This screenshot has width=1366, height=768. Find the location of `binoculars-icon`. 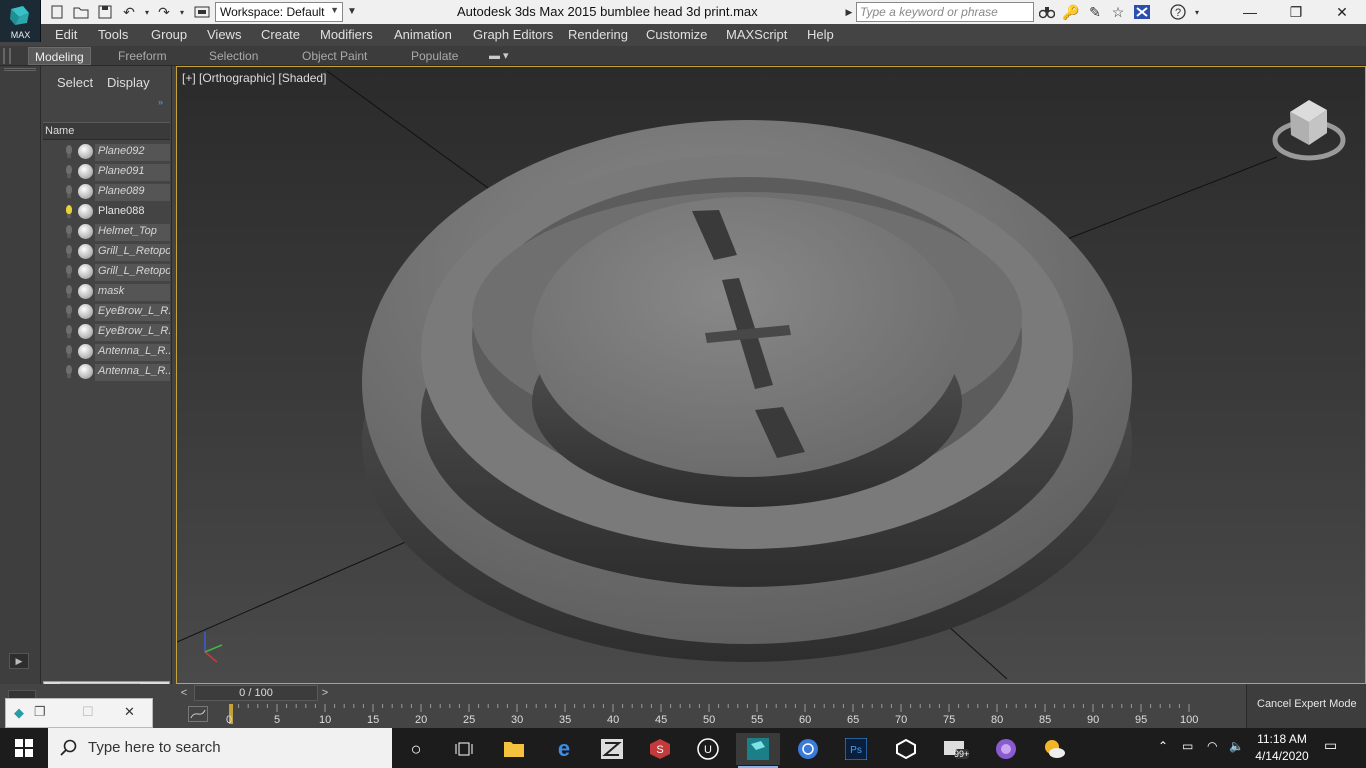

binoculars-icon is located at coordinates (1047, 12).